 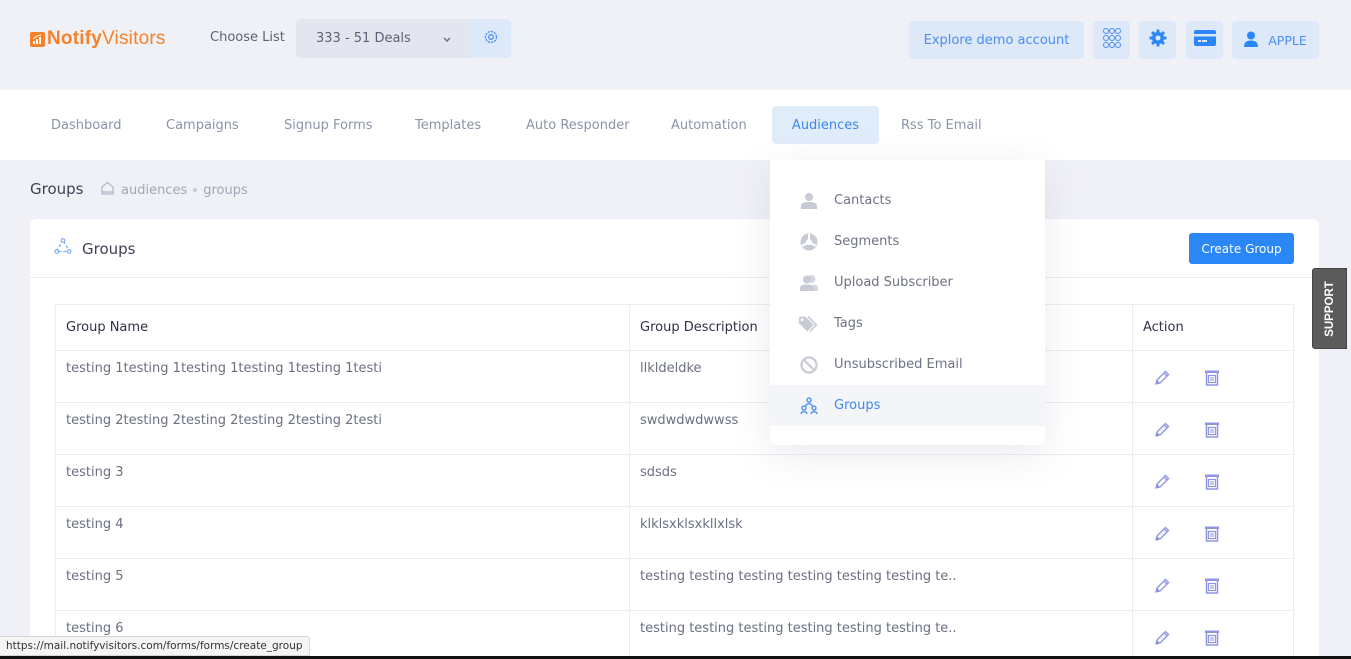 What do you see at coordinates (907, 200) in the screenshot?
I see `menu-item-contacts: Cantacts` at bounding box center [907, 200].